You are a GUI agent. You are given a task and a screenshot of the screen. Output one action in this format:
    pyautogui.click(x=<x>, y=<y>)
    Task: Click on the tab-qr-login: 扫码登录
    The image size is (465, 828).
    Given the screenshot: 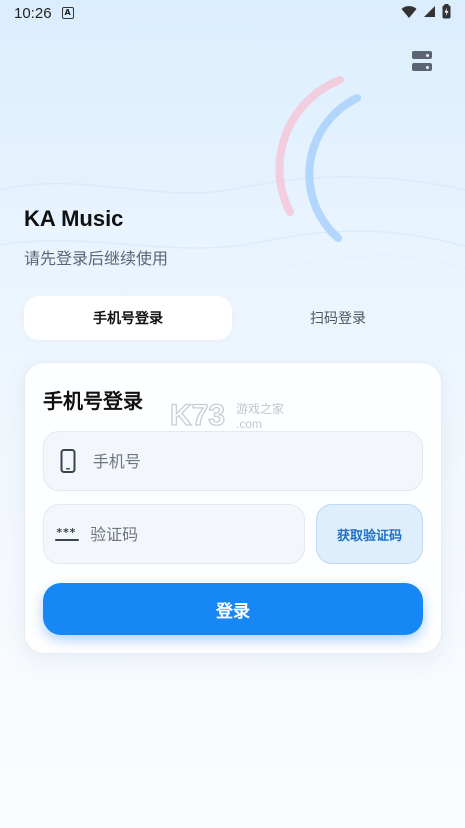 What is the action you would take?
    pyautogui.click(x=338, y=318)
    